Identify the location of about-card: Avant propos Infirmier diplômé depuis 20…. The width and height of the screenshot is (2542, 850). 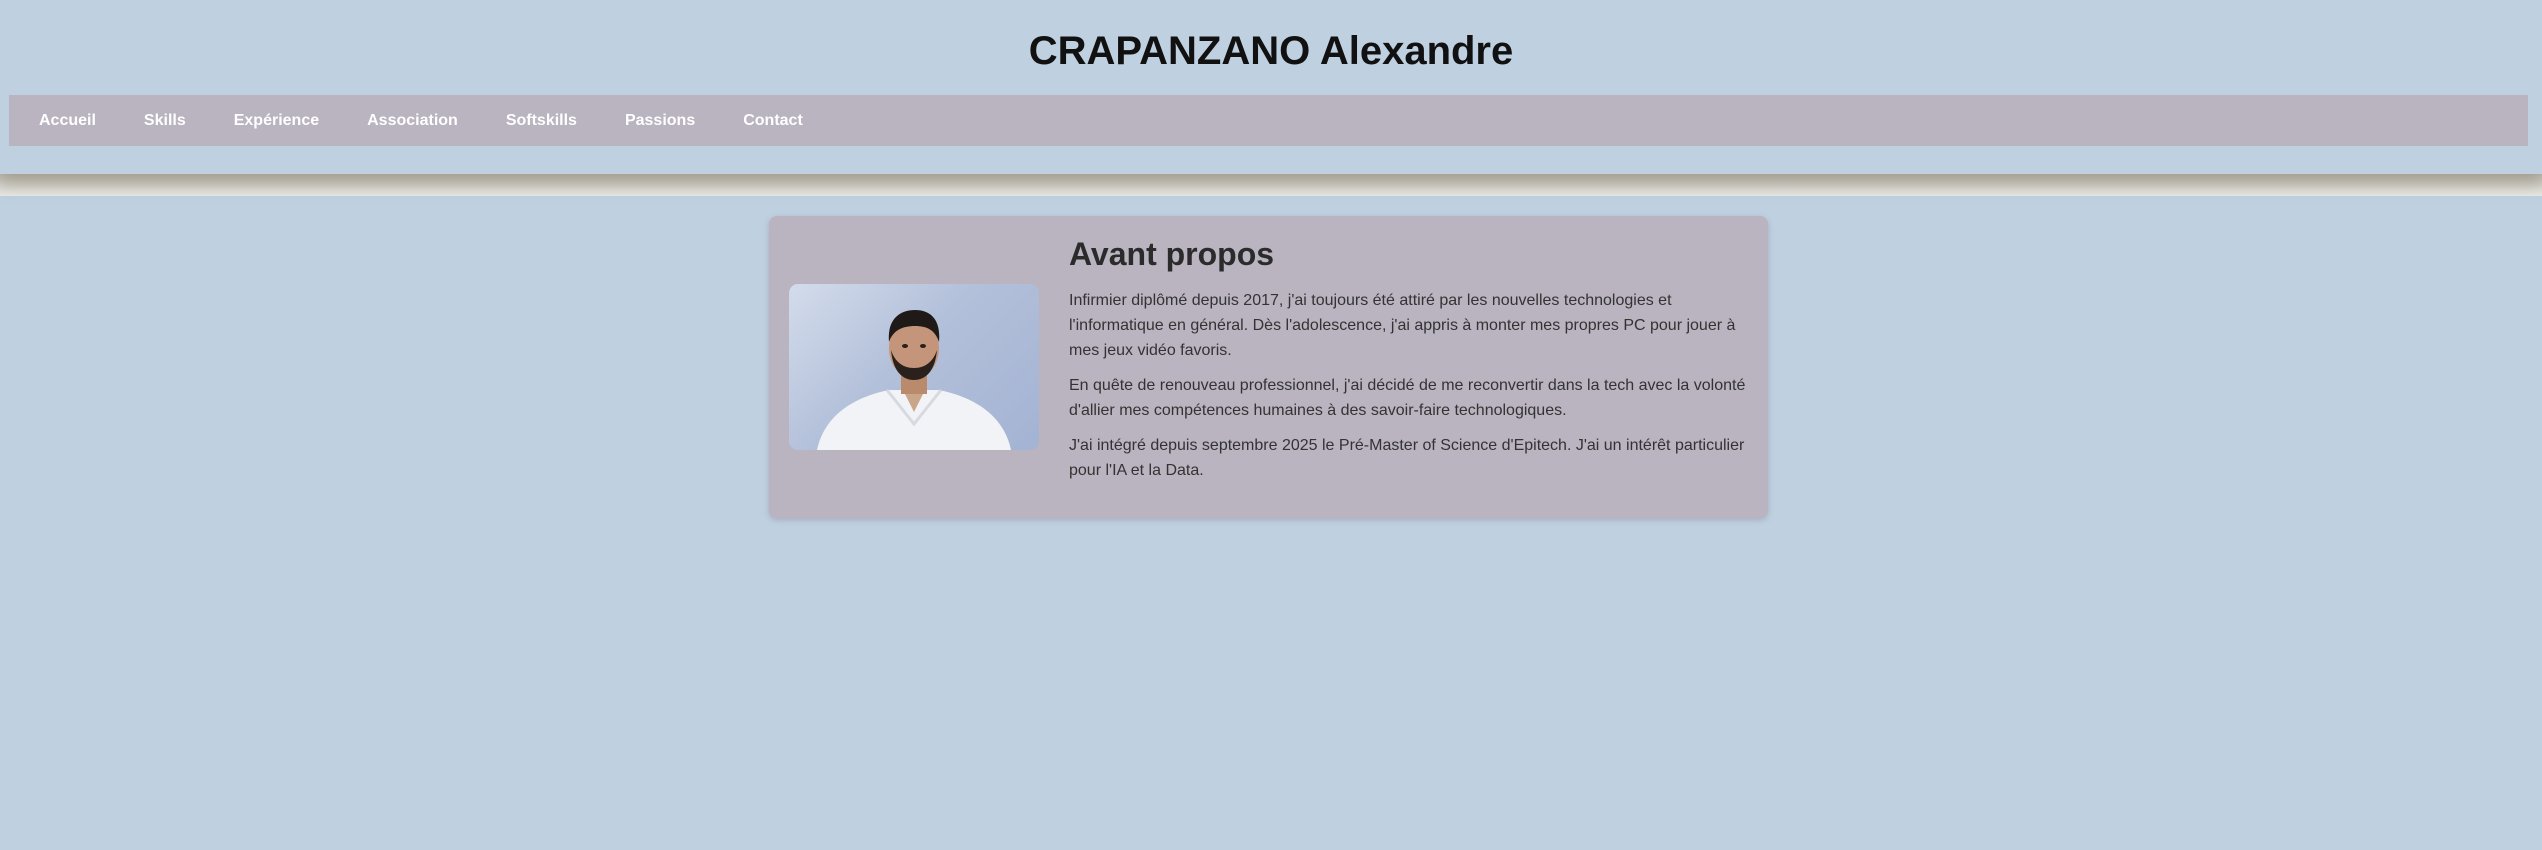
(1268, 367).